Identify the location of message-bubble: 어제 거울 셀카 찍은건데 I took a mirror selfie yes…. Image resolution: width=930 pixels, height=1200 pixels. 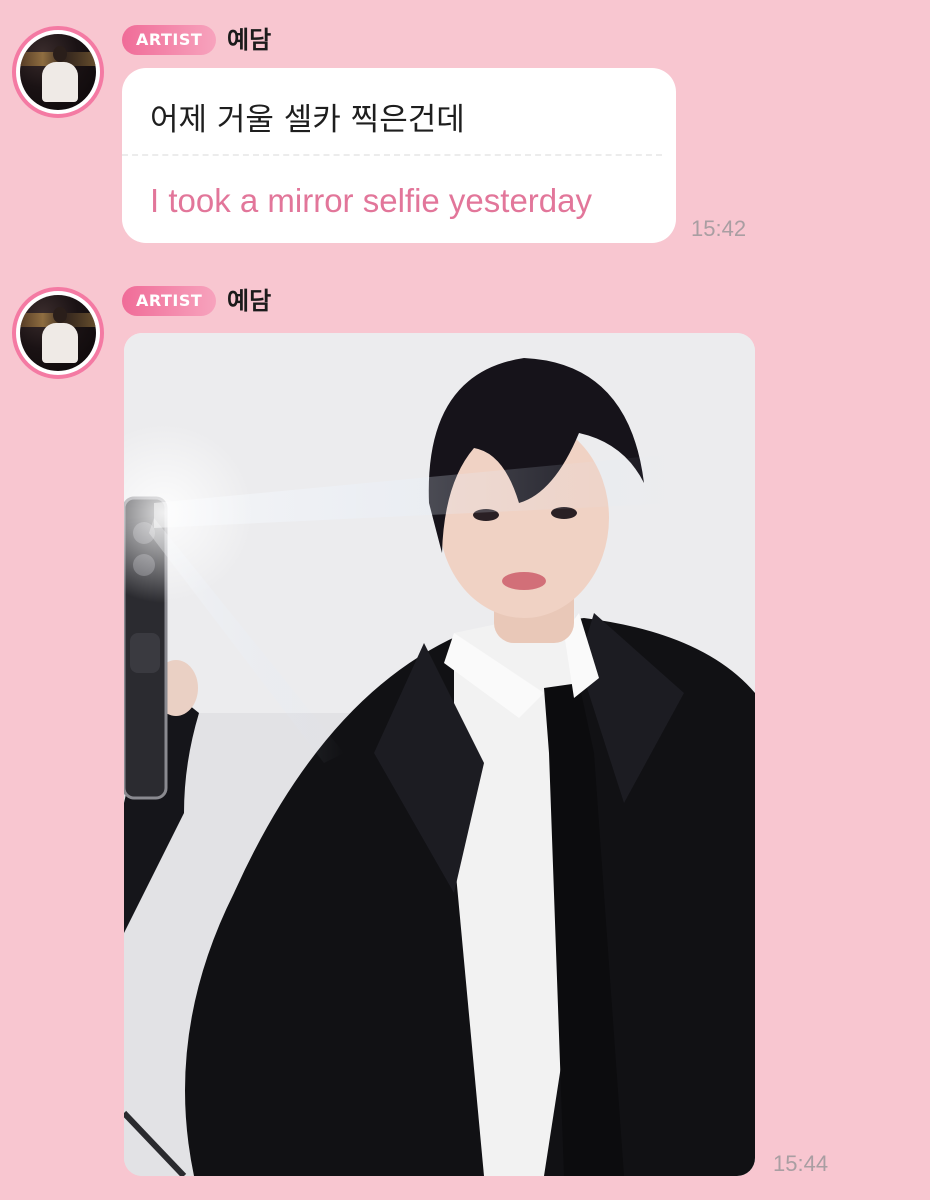
(399, 155).